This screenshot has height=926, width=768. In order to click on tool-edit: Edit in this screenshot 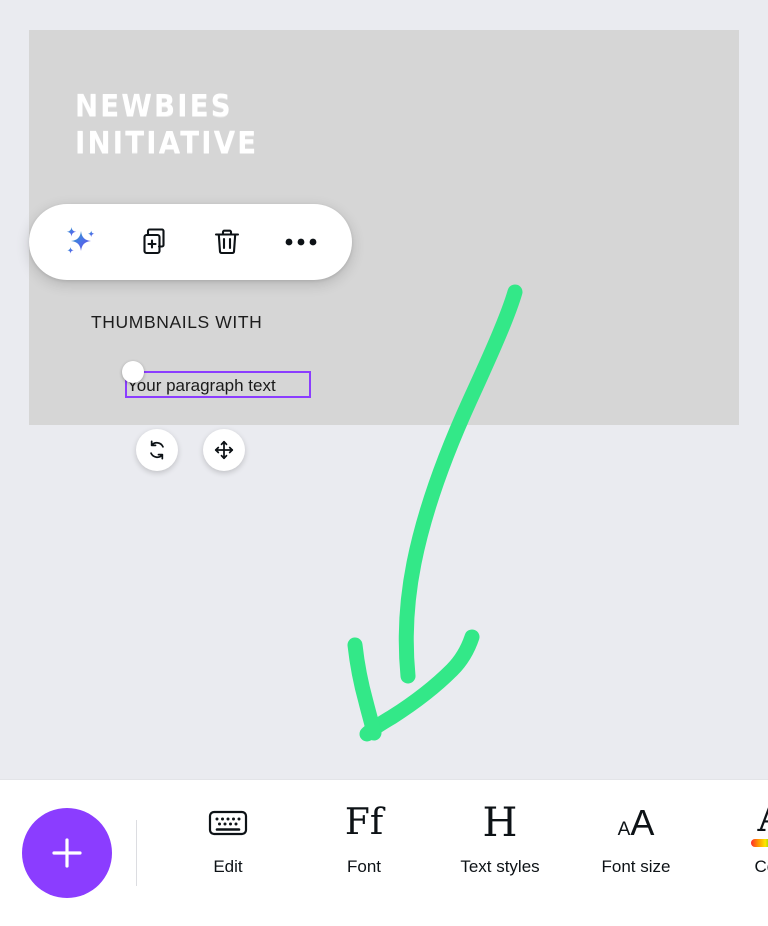, I will do `click(228, 850)`.